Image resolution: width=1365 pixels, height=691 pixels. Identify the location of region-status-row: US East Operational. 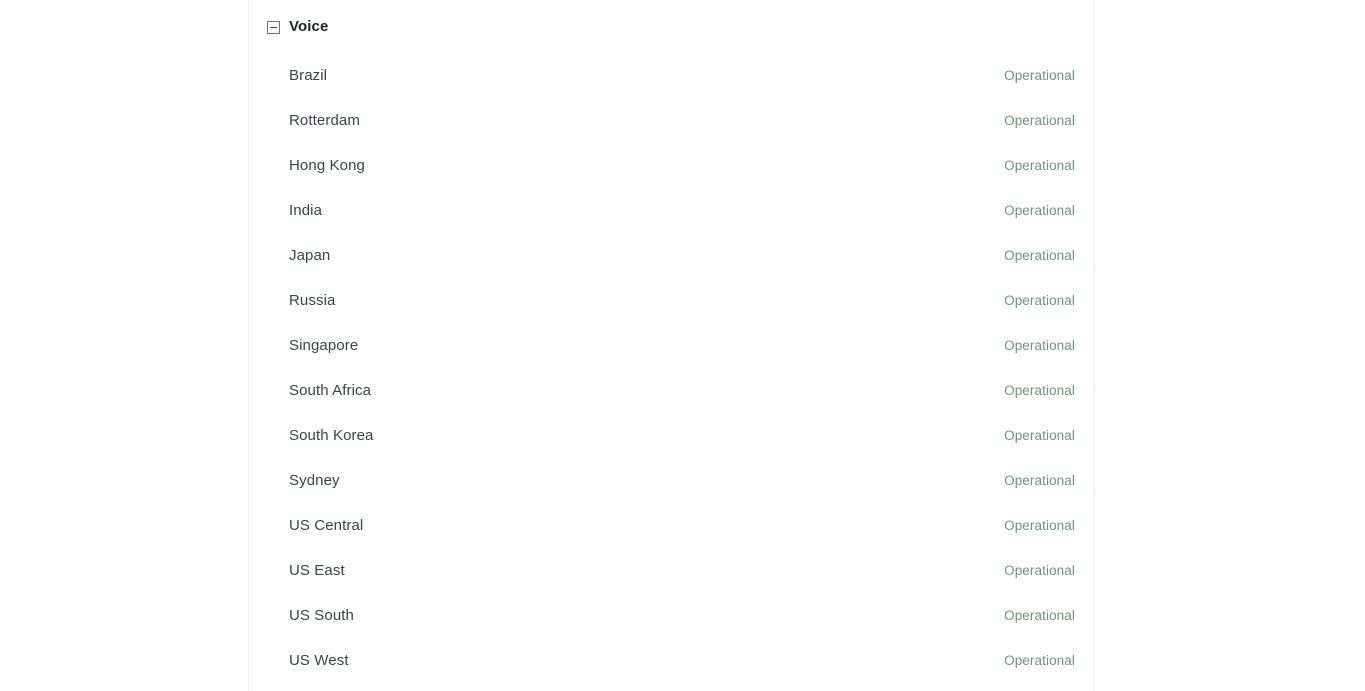
(671, 570).